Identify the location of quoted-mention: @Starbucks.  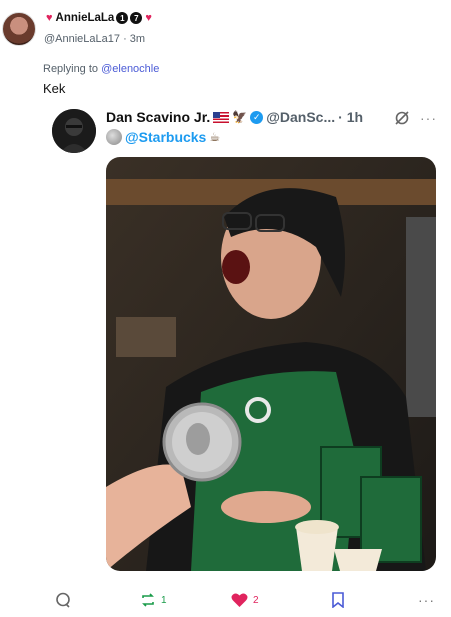
(165, 137).